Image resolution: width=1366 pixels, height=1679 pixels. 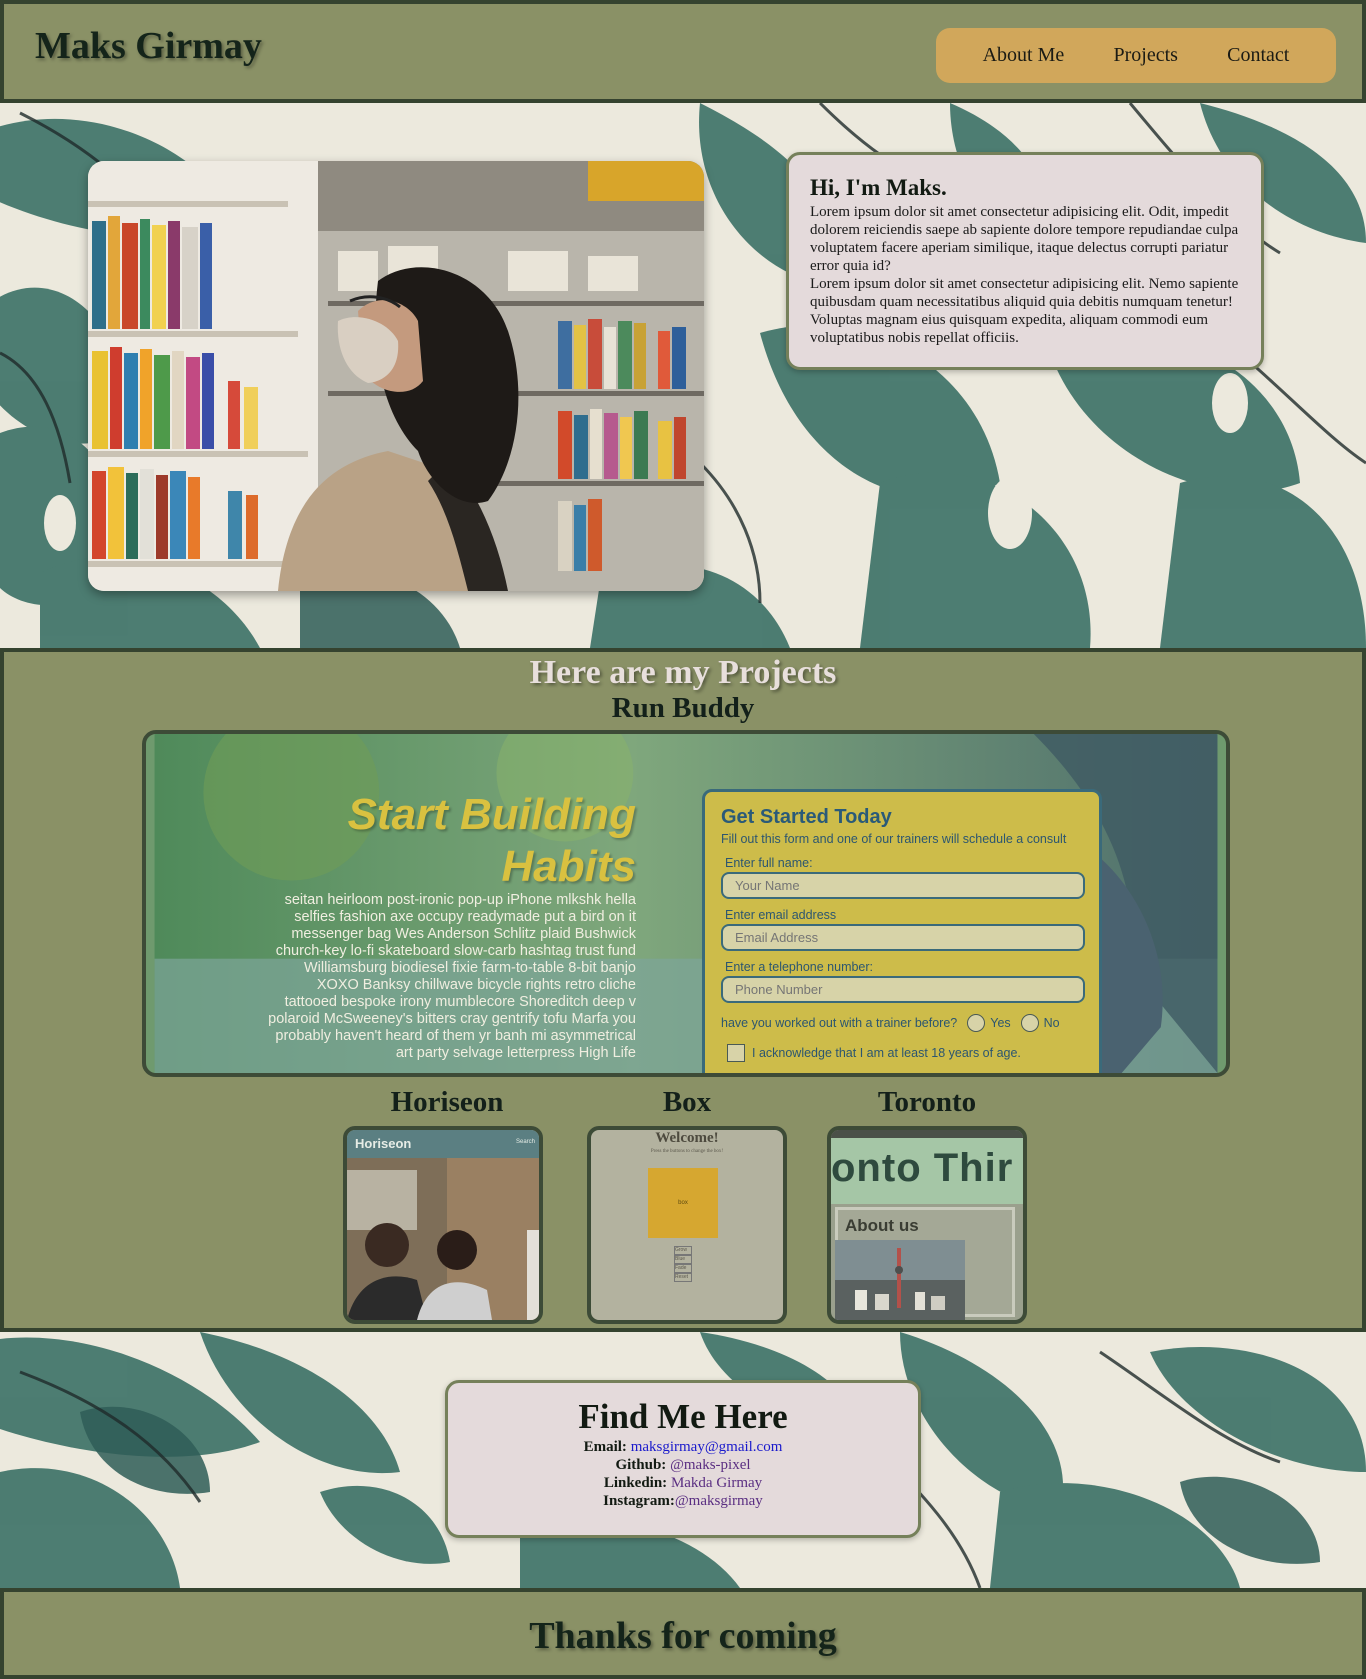 I want to click on horiseon-thumb-nav: Search, so click(x=525, y=1142).